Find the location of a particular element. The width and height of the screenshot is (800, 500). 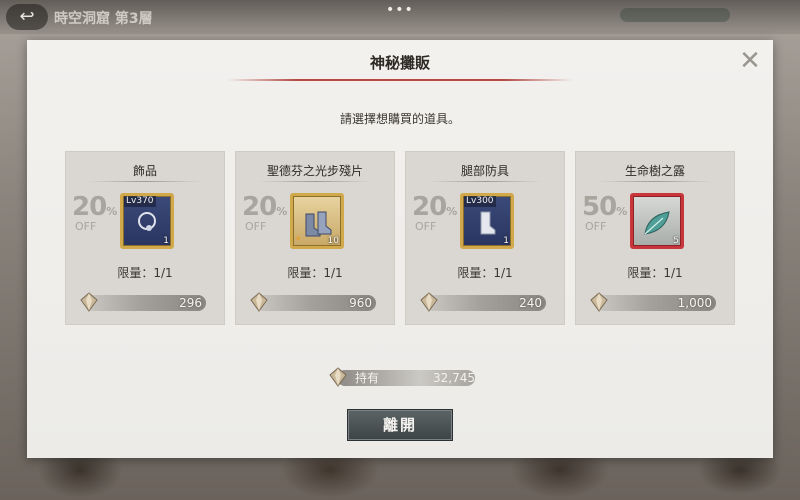

back-arrow-icon: ↩ is located at coordinates (27, 17).